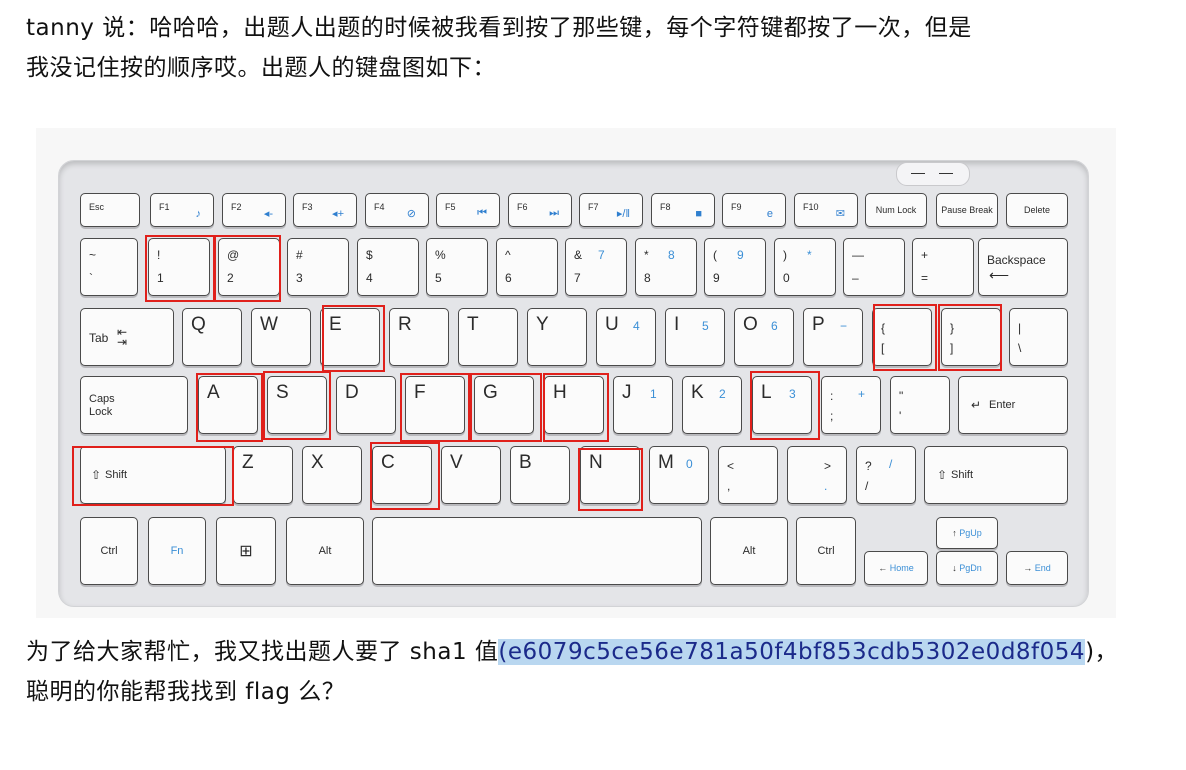  I want to click on key-end: → End, so click(1037, 568).